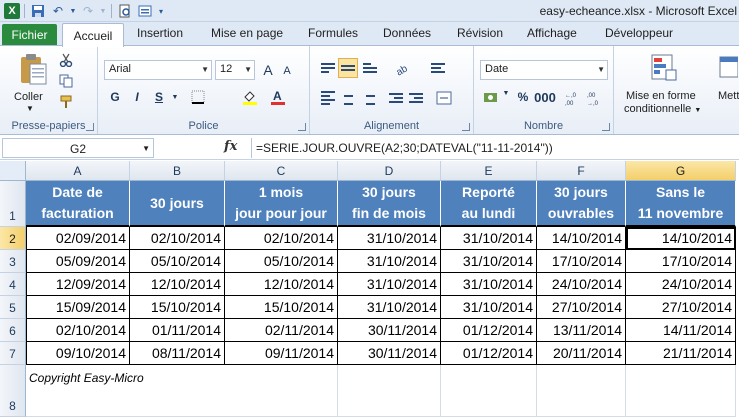  Describe the element at coordinates (175, 97) in the screenshot. I see `underline-dropdown-icon: ▼` at that location.